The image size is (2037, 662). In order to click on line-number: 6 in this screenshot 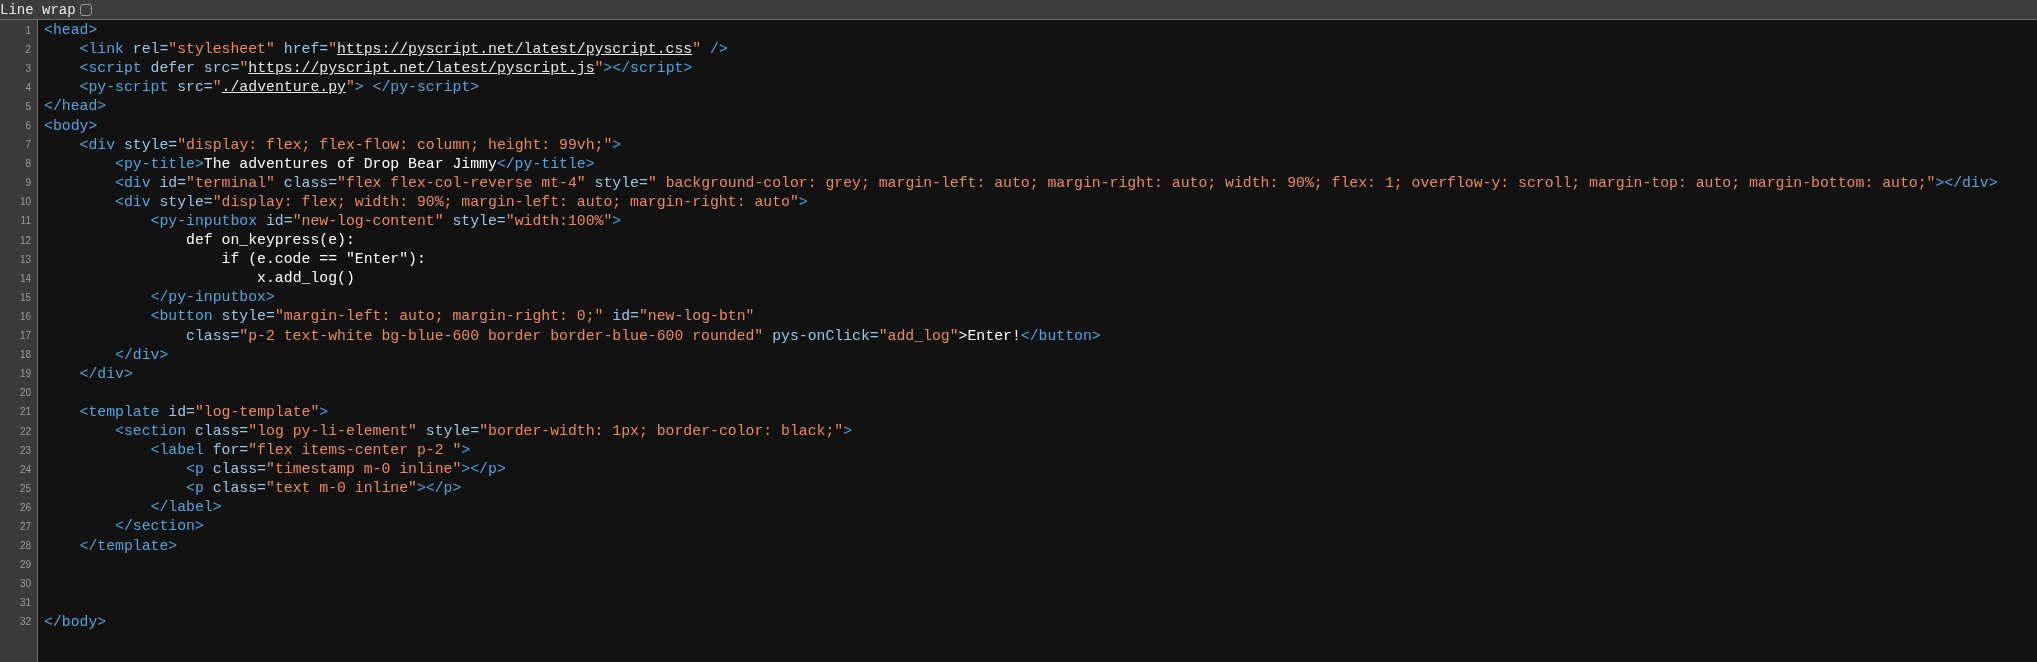, I will do `click(28, 126)`.